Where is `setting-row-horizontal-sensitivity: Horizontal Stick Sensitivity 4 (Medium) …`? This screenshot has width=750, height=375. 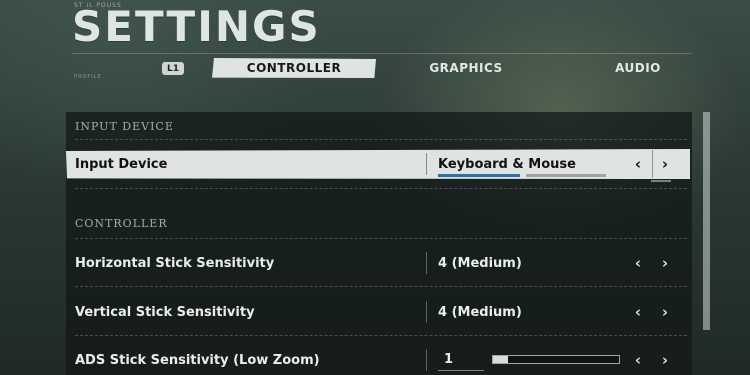 setting-row-horizontal-sensitivity: Horizontal Stick Sensitivity 4 (Medium) … is located at coordinates (378, 263).